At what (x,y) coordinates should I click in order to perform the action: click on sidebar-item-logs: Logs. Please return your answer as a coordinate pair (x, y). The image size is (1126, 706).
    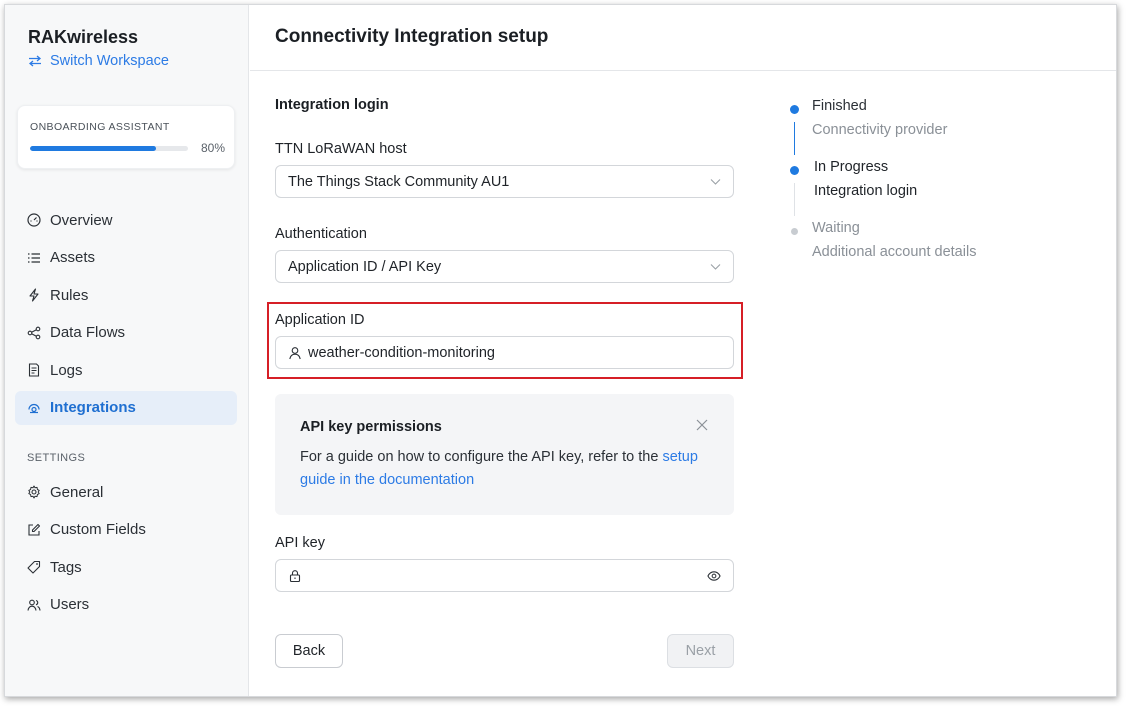
    Looking at the image, I should click on (126, 370).